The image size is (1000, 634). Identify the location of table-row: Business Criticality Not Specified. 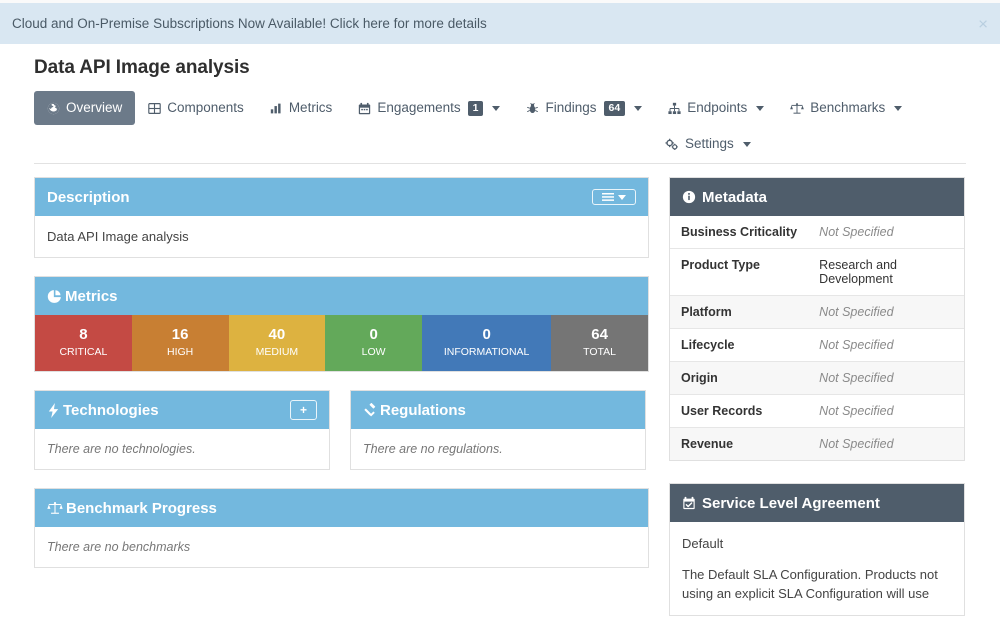
(817, 232).